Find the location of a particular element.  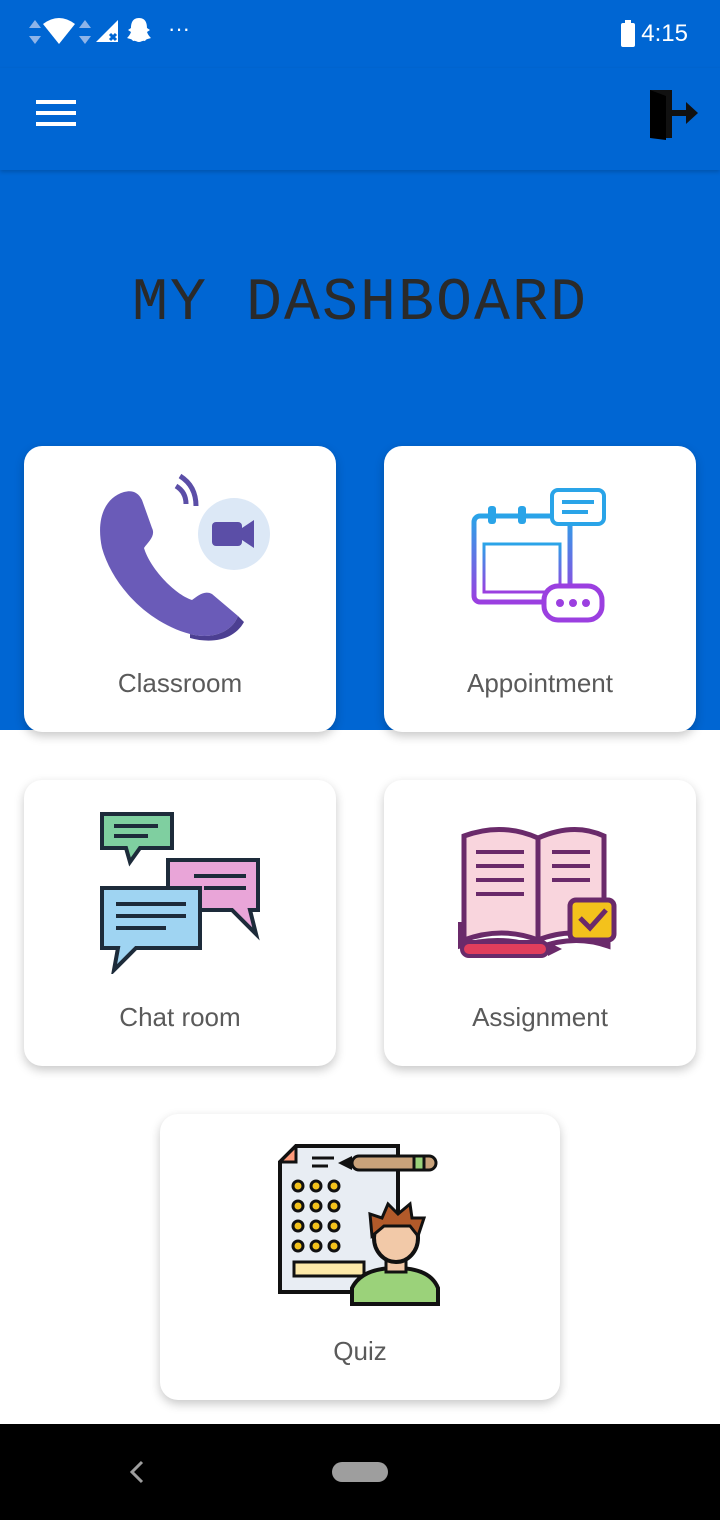

back-chevron-icon is located at coordinates (136, 1472).